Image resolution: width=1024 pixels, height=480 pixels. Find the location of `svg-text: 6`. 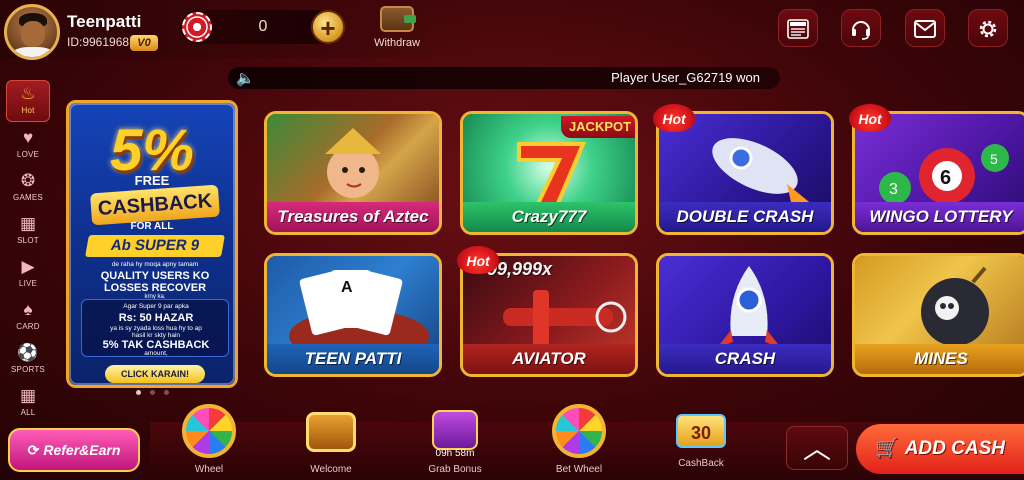

svg-text: 6 is located at coordinates (945, 178).